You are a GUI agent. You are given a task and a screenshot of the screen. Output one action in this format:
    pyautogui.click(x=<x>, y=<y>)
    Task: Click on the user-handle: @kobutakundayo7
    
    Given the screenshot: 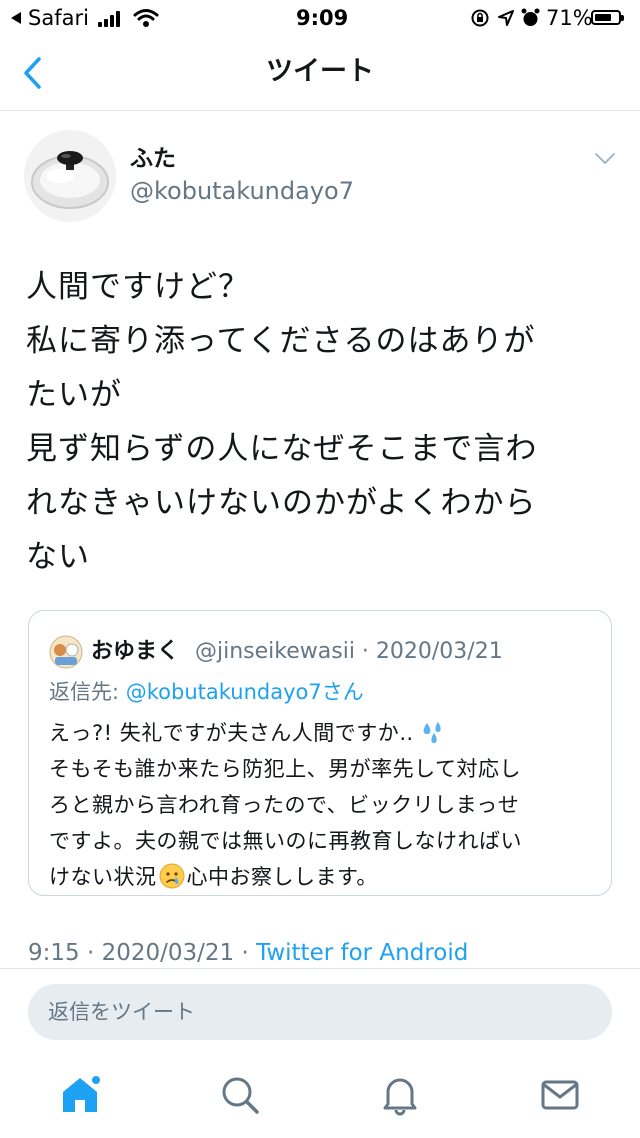 What is the action you would take?
    pyautogui.click(x=242, y=191)
    